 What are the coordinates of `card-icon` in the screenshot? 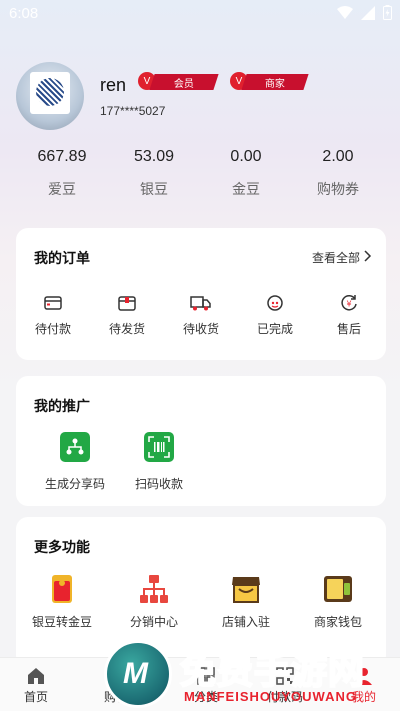 It's located at (53, 303).